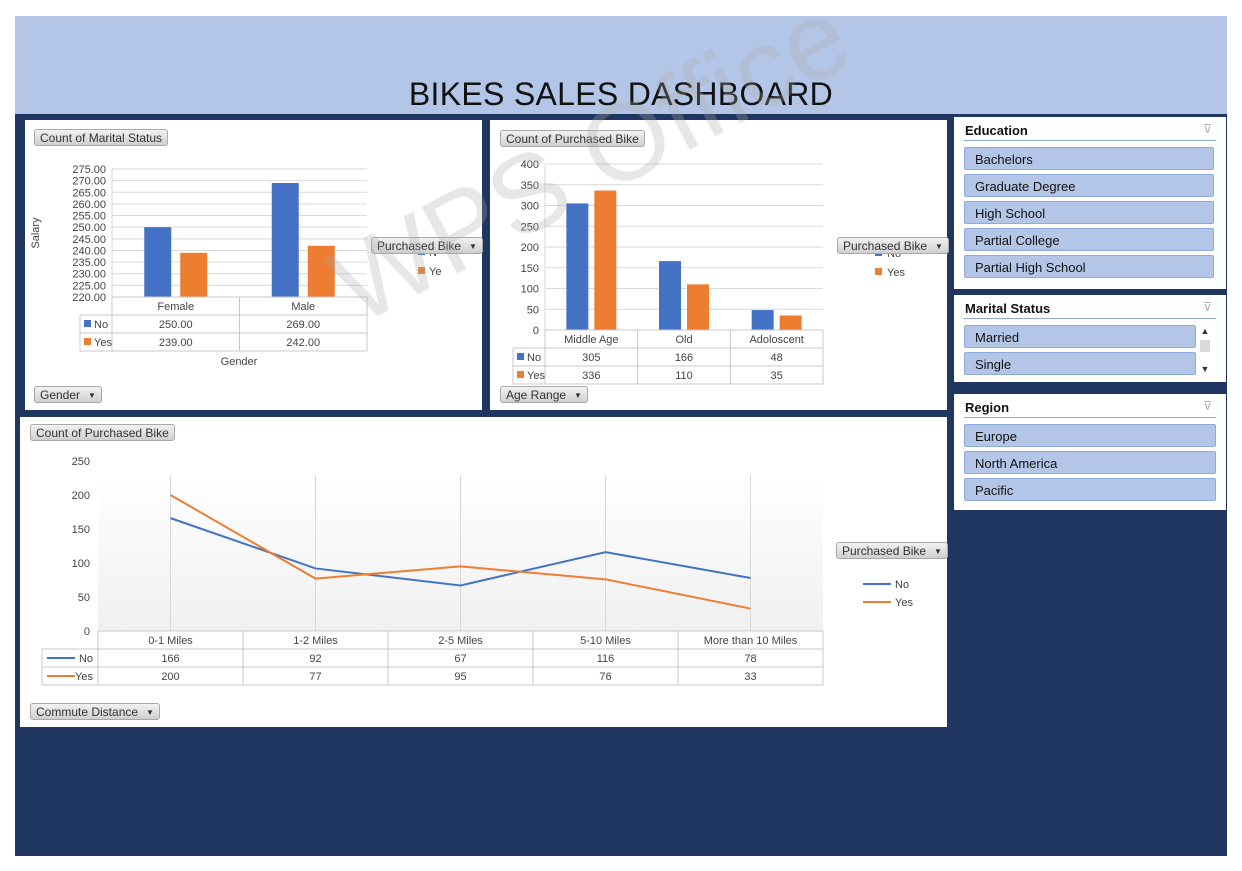 The width and height of the screenshot is (1242, 871). I want to click on table-cell: 116, so click(606, 659).